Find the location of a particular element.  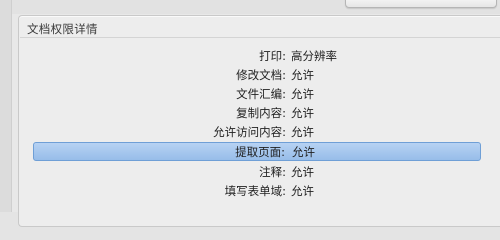

permission-row-modify: 修改文档: 允许 is located at coordinates (257, 74).